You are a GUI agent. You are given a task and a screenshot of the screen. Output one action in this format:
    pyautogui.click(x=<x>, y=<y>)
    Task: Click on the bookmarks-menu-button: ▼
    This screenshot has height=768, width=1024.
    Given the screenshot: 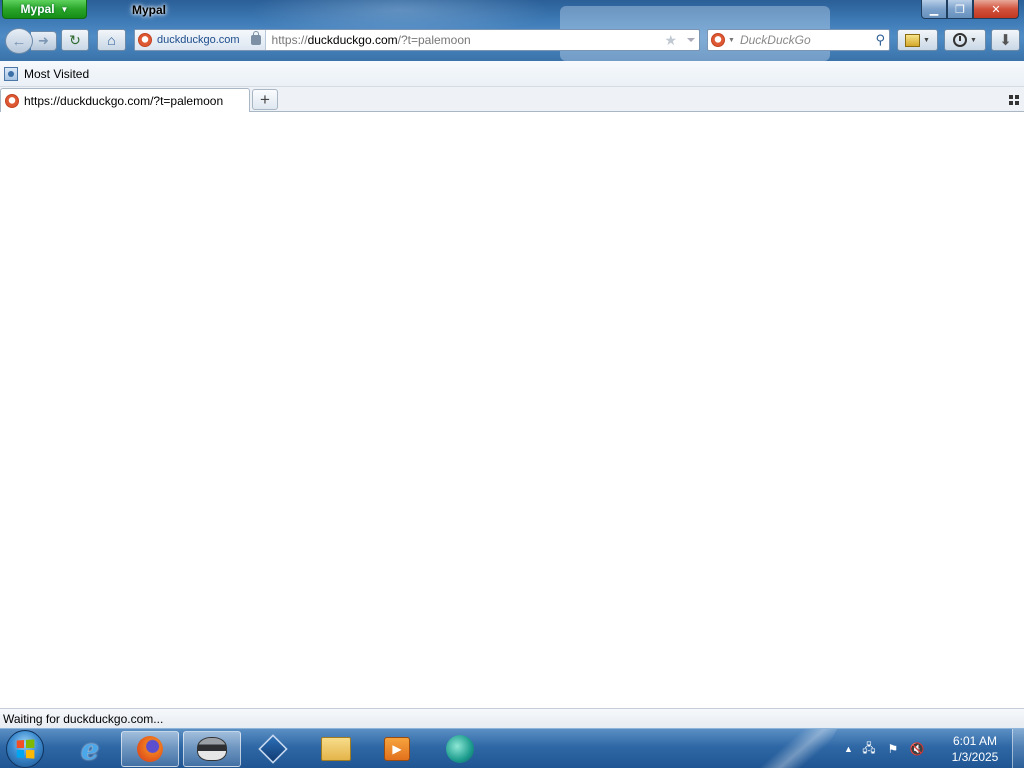 What is the action you would take?
    pyautogui.click(x=917, y=40)
    